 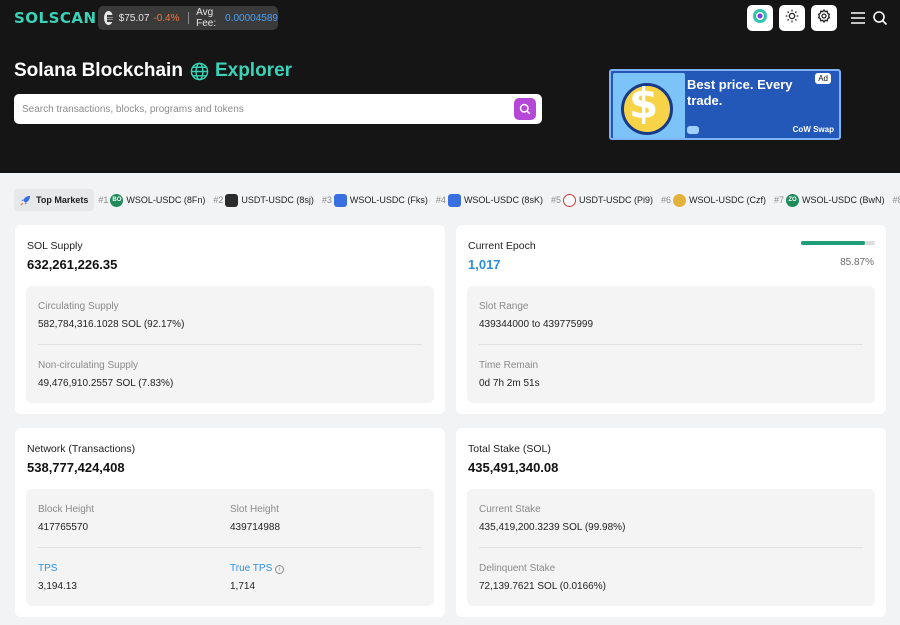 I want to click on search-submit-button, so click(x=525, y=109).